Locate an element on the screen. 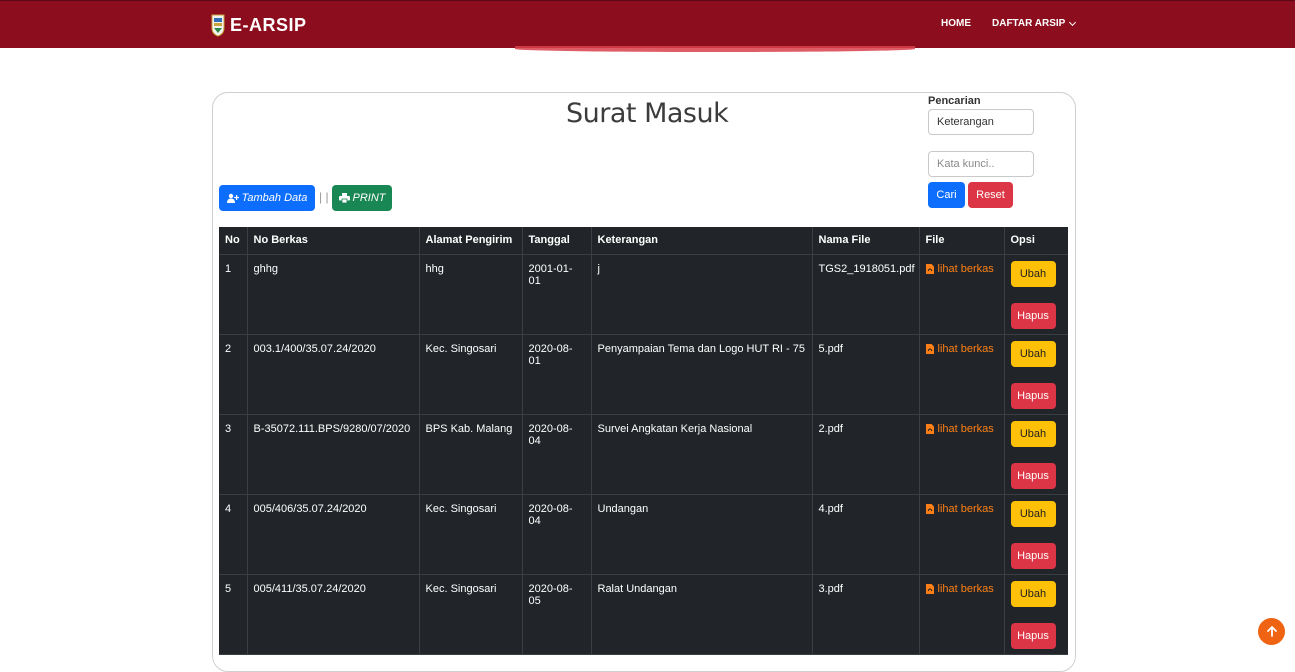  page-title: Surat Masuk is located at coordinates (647, 113).